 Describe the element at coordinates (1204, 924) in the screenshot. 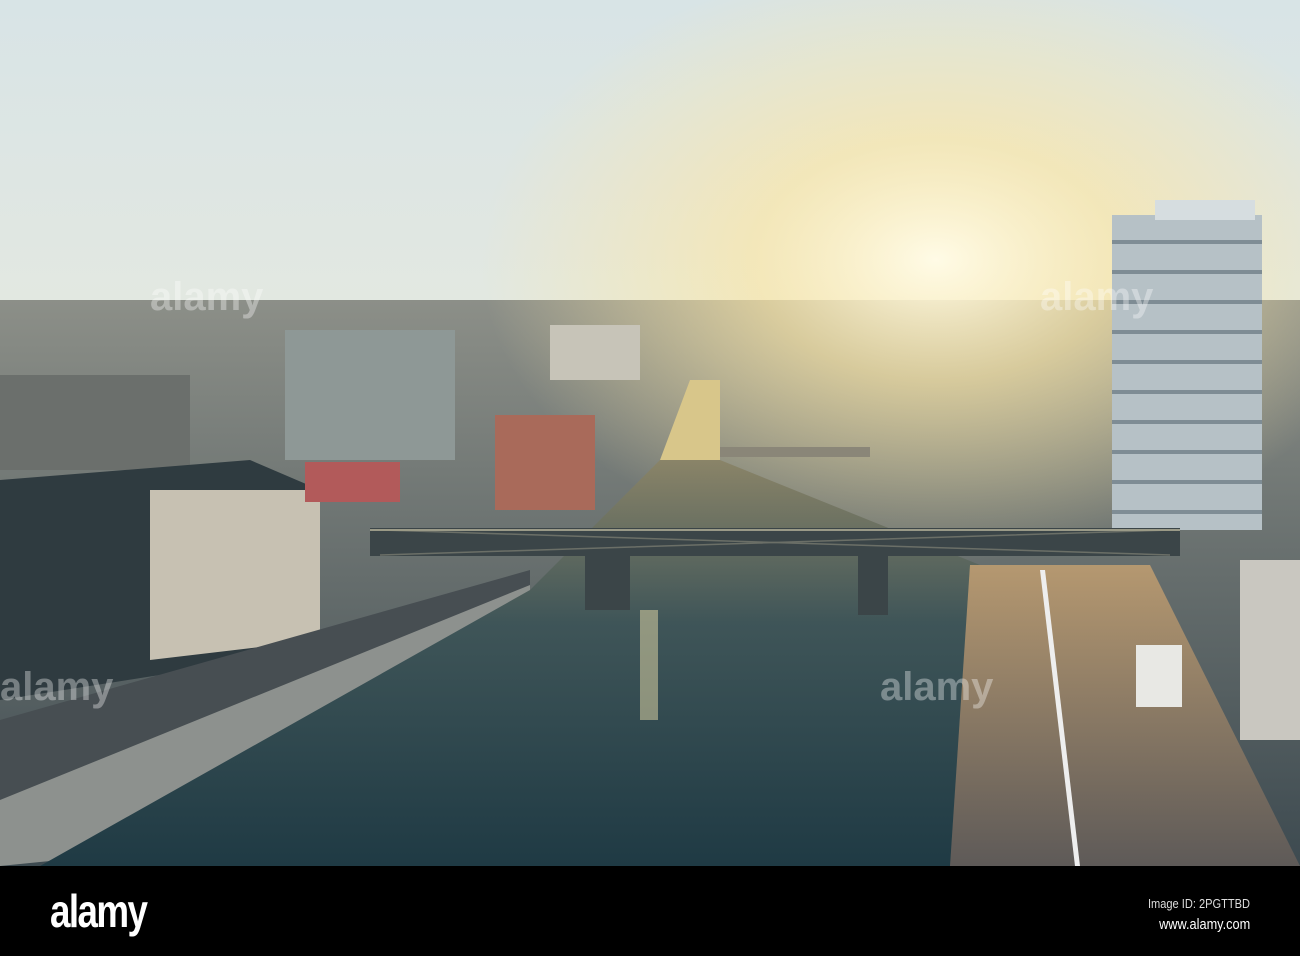

I see `site-url: www.alamy.com` at that location.